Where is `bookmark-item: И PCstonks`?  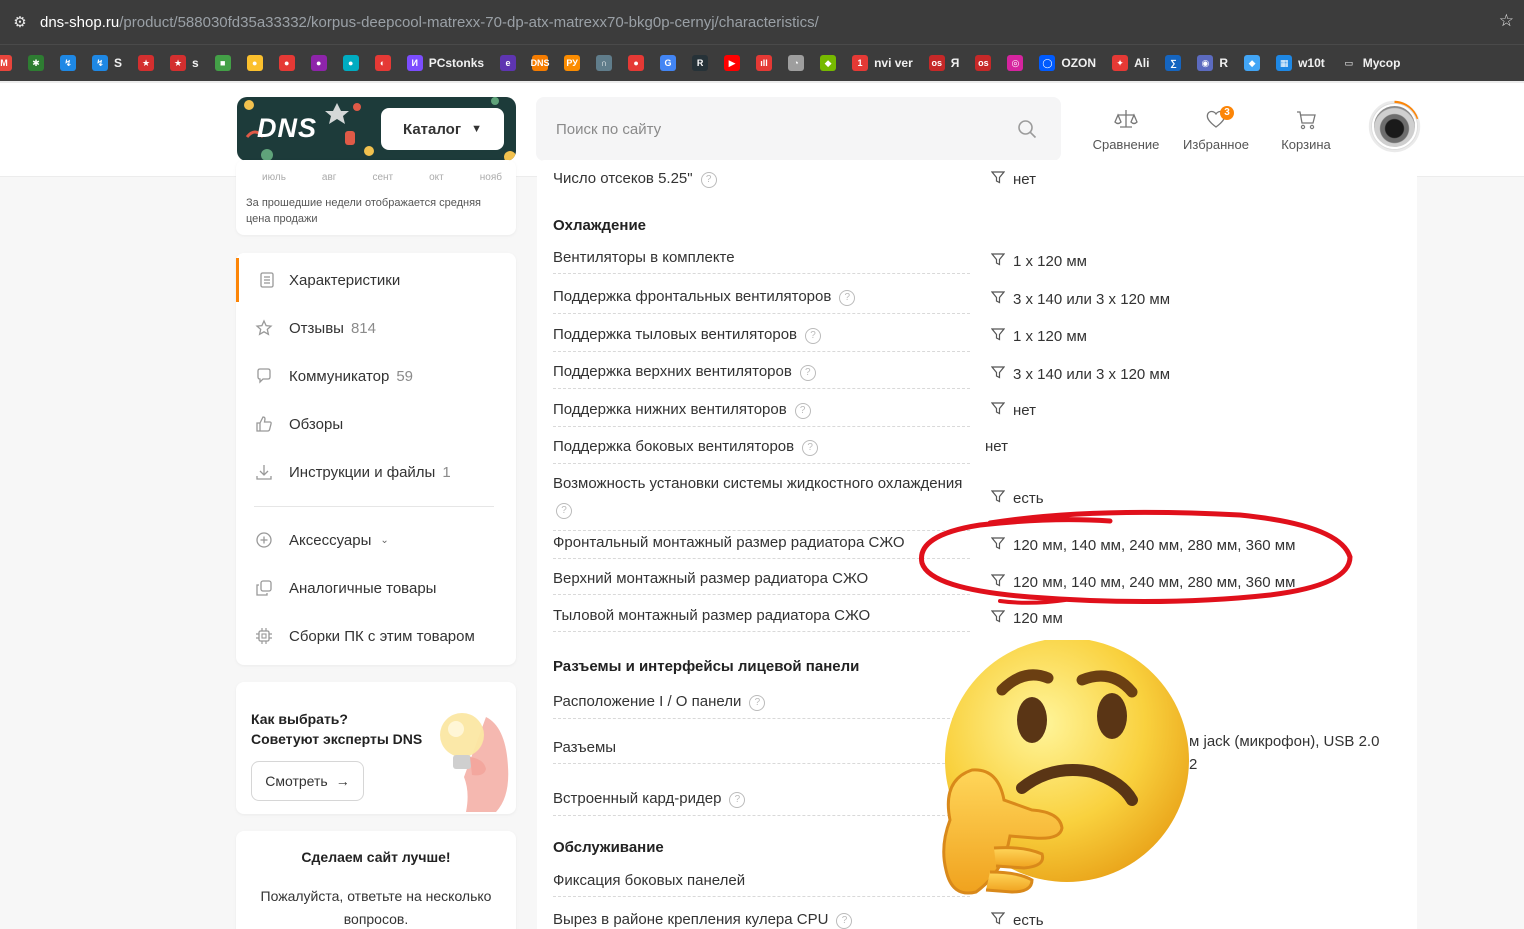
bookmark-item: И PCstonks is located at coordinates (445, 63).